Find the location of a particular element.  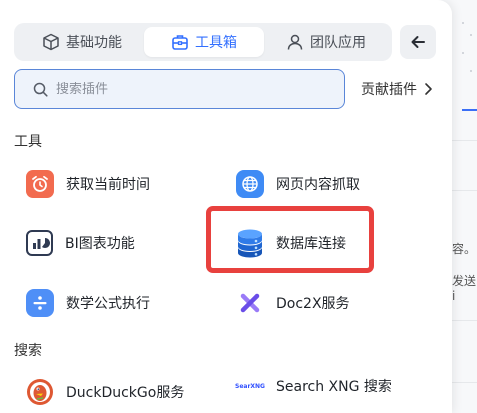

plugin-item-duckduckgo: DuckDuckGo服务 is located at coordinates (105, 392).